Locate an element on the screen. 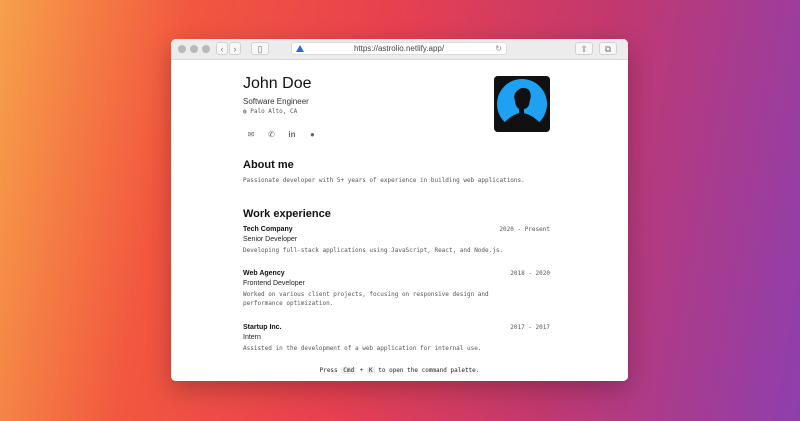 Image resolution: width=800 pixels, height=421 pixels. job-role: Frontend Developer is located at coordinates (274, 283).